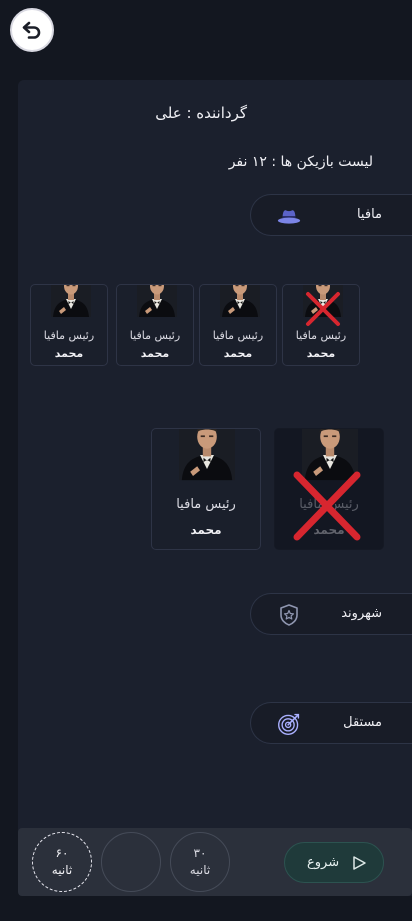 The width and height of the screenshot is (412, 921). I want to click on team-tab-label: مافیا, so click(369, 214).